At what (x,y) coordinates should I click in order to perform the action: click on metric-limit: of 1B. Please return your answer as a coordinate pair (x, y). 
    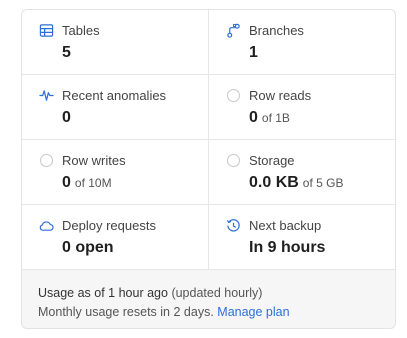
    Looking at the image, I should click on (275, 118).